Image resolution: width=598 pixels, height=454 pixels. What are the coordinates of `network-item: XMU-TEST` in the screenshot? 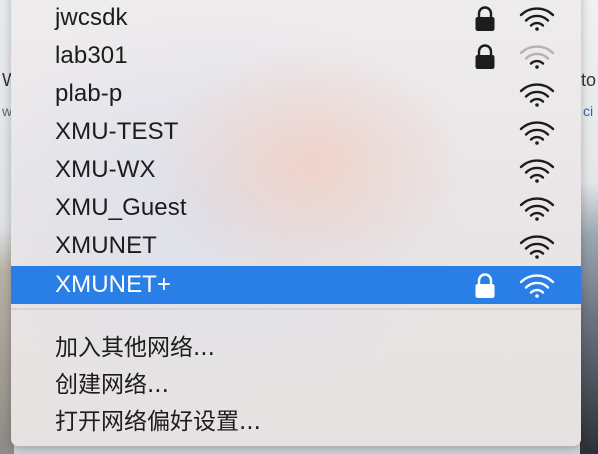 It's located at (296, 132).